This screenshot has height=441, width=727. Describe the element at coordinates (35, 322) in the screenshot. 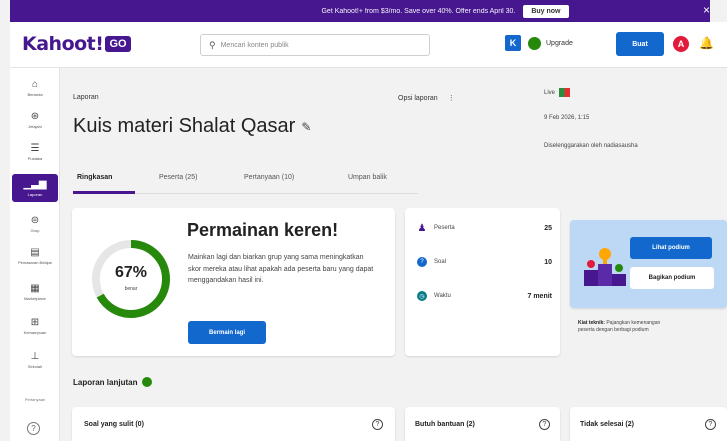

I see `grid-icon: ⊞` at that location.